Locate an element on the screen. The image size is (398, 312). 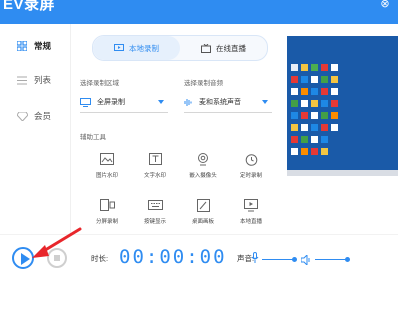
tool-split-screen: 分屏录制 is located at coordinates (107, 213).